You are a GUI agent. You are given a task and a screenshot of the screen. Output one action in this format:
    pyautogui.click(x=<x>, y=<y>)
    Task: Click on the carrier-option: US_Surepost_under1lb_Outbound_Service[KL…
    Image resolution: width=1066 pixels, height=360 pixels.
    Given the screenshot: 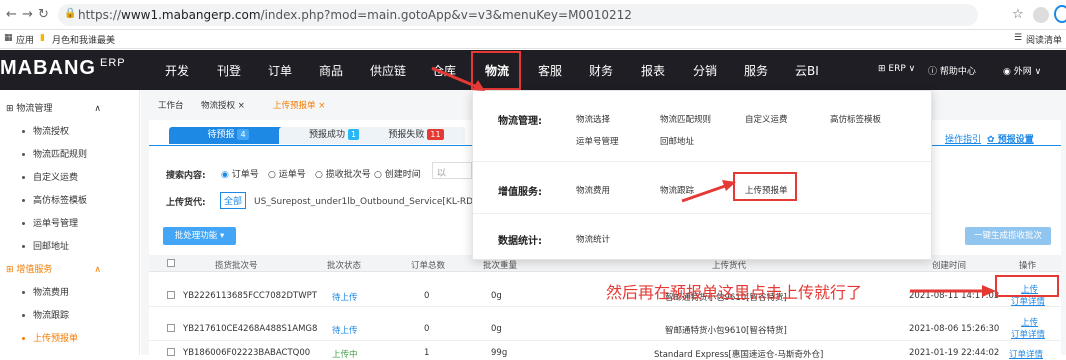 What is the action you would take?
    pyautogui.click(x=363, y=200)
    